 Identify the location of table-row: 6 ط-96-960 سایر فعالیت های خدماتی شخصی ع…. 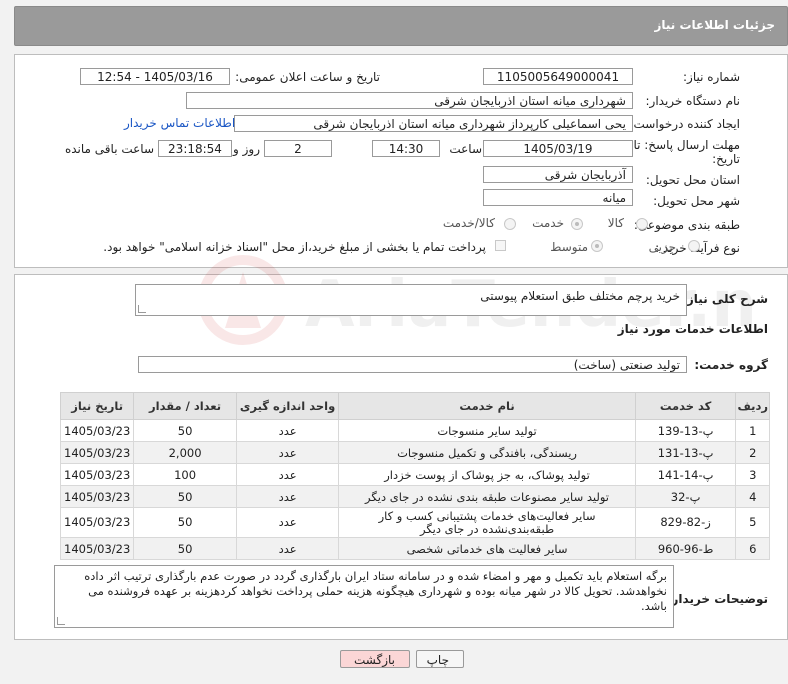
(414, 548).